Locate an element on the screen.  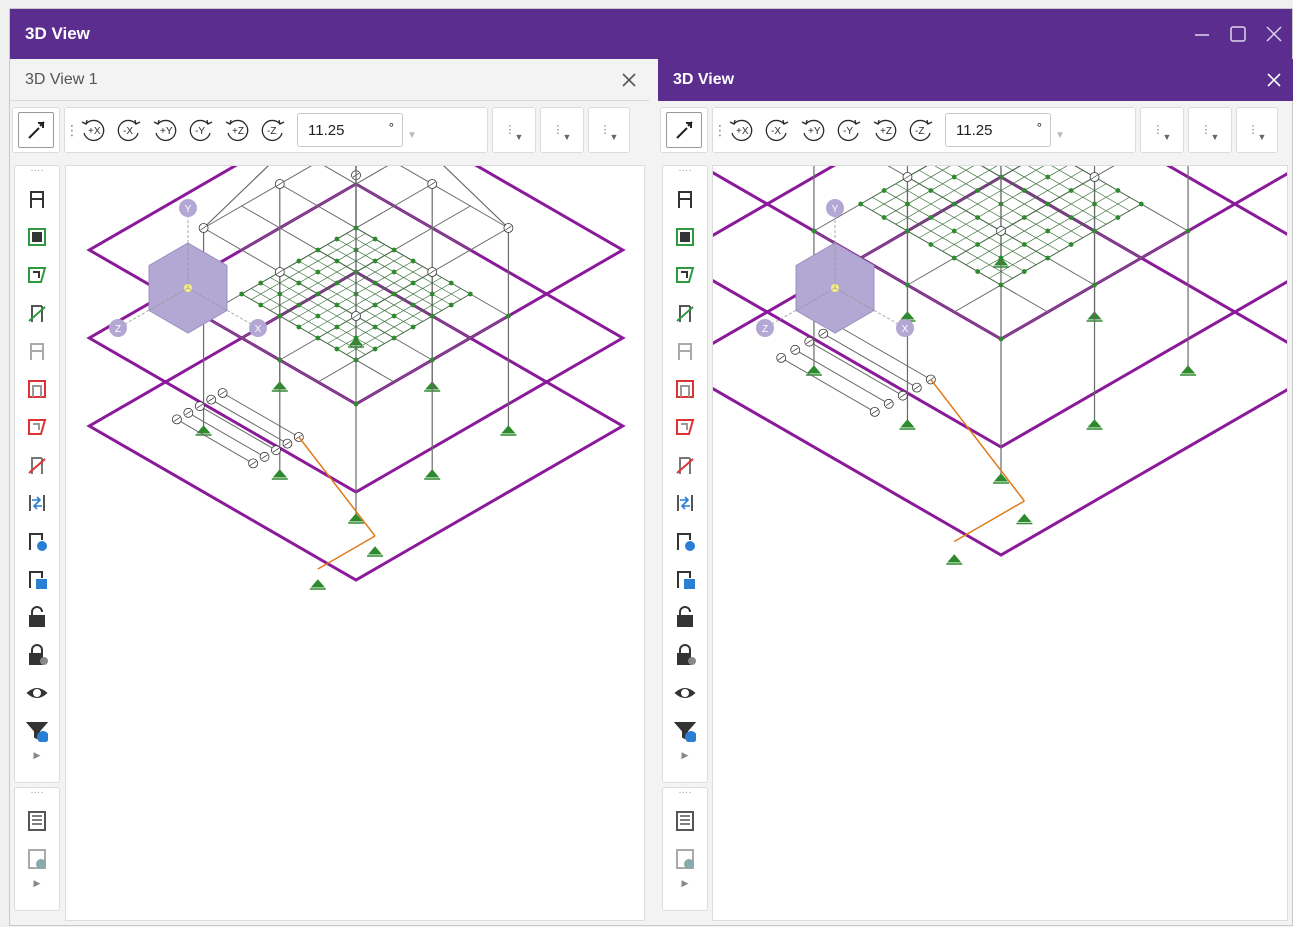
left-tool-button is located at coordinates (36, 130).